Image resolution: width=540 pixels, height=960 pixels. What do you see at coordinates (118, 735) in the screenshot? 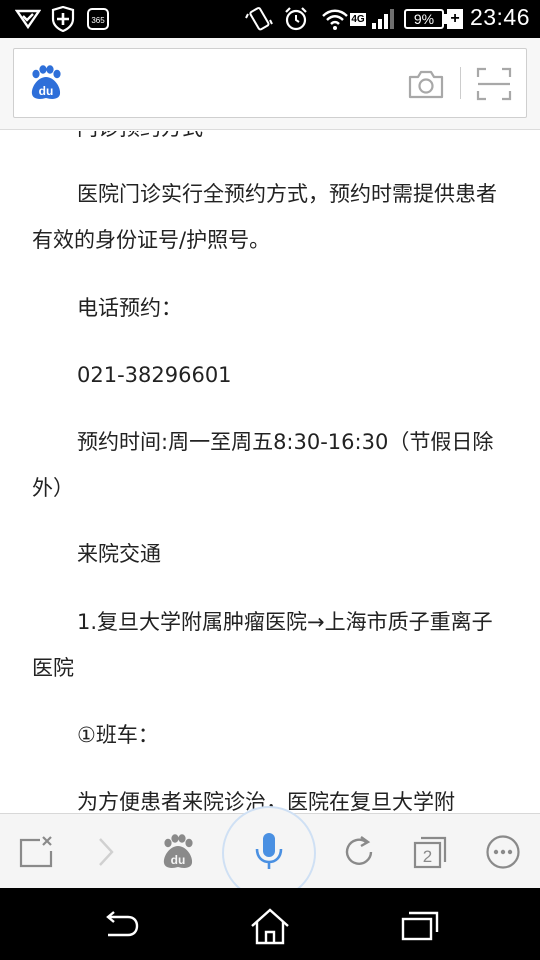
I see `article-paragraph: ①班车：` at bounding box center [118, 735].